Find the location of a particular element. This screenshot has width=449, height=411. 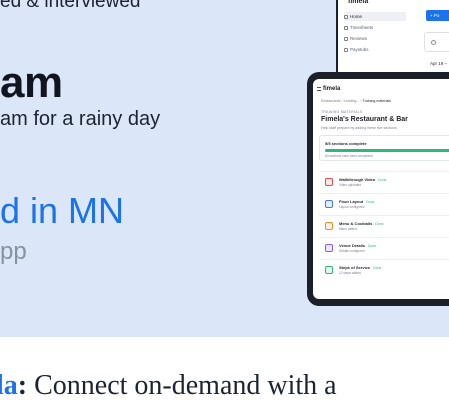

section-sub: 12 steps added is located at coordinates (350, 273).